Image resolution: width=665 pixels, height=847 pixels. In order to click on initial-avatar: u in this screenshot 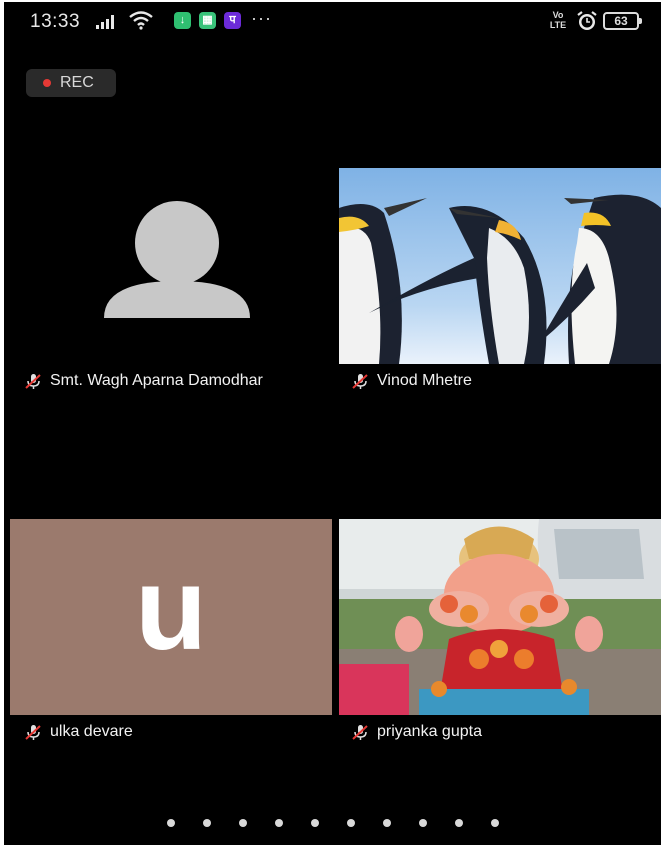, I will do `click(171, 609)`.